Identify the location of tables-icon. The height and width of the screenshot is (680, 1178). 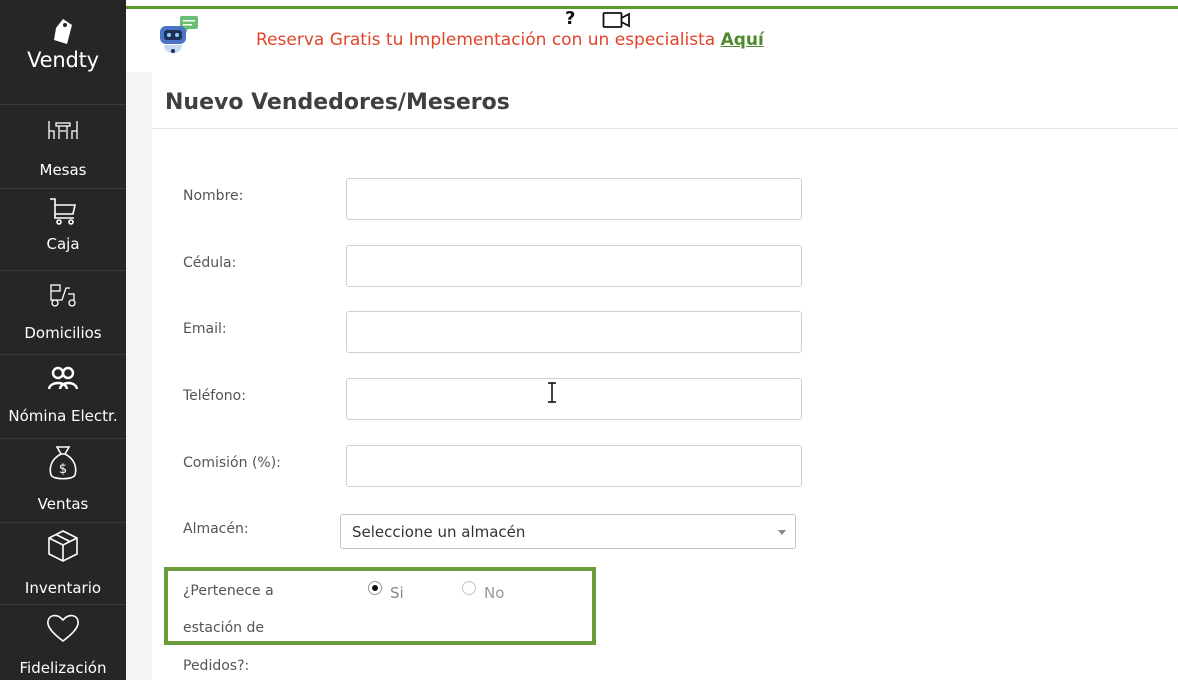
(63, 130).